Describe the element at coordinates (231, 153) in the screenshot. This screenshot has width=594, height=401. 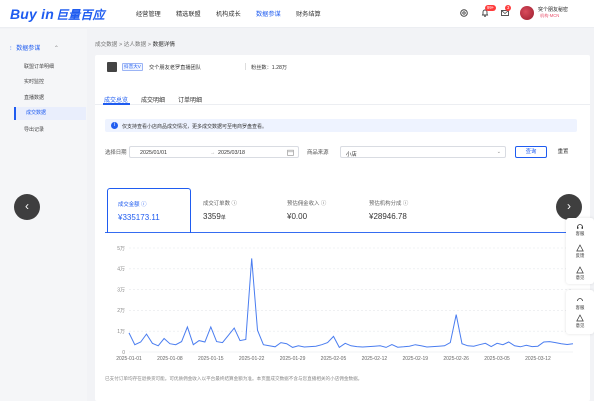
I see `date-to: 2025/03/18` at that location.